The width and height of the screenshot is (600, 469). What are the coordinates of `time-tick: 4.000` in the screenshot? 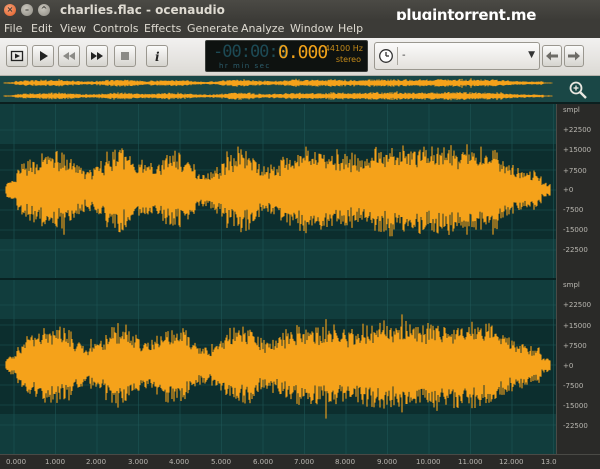 It's located at (179, 462).